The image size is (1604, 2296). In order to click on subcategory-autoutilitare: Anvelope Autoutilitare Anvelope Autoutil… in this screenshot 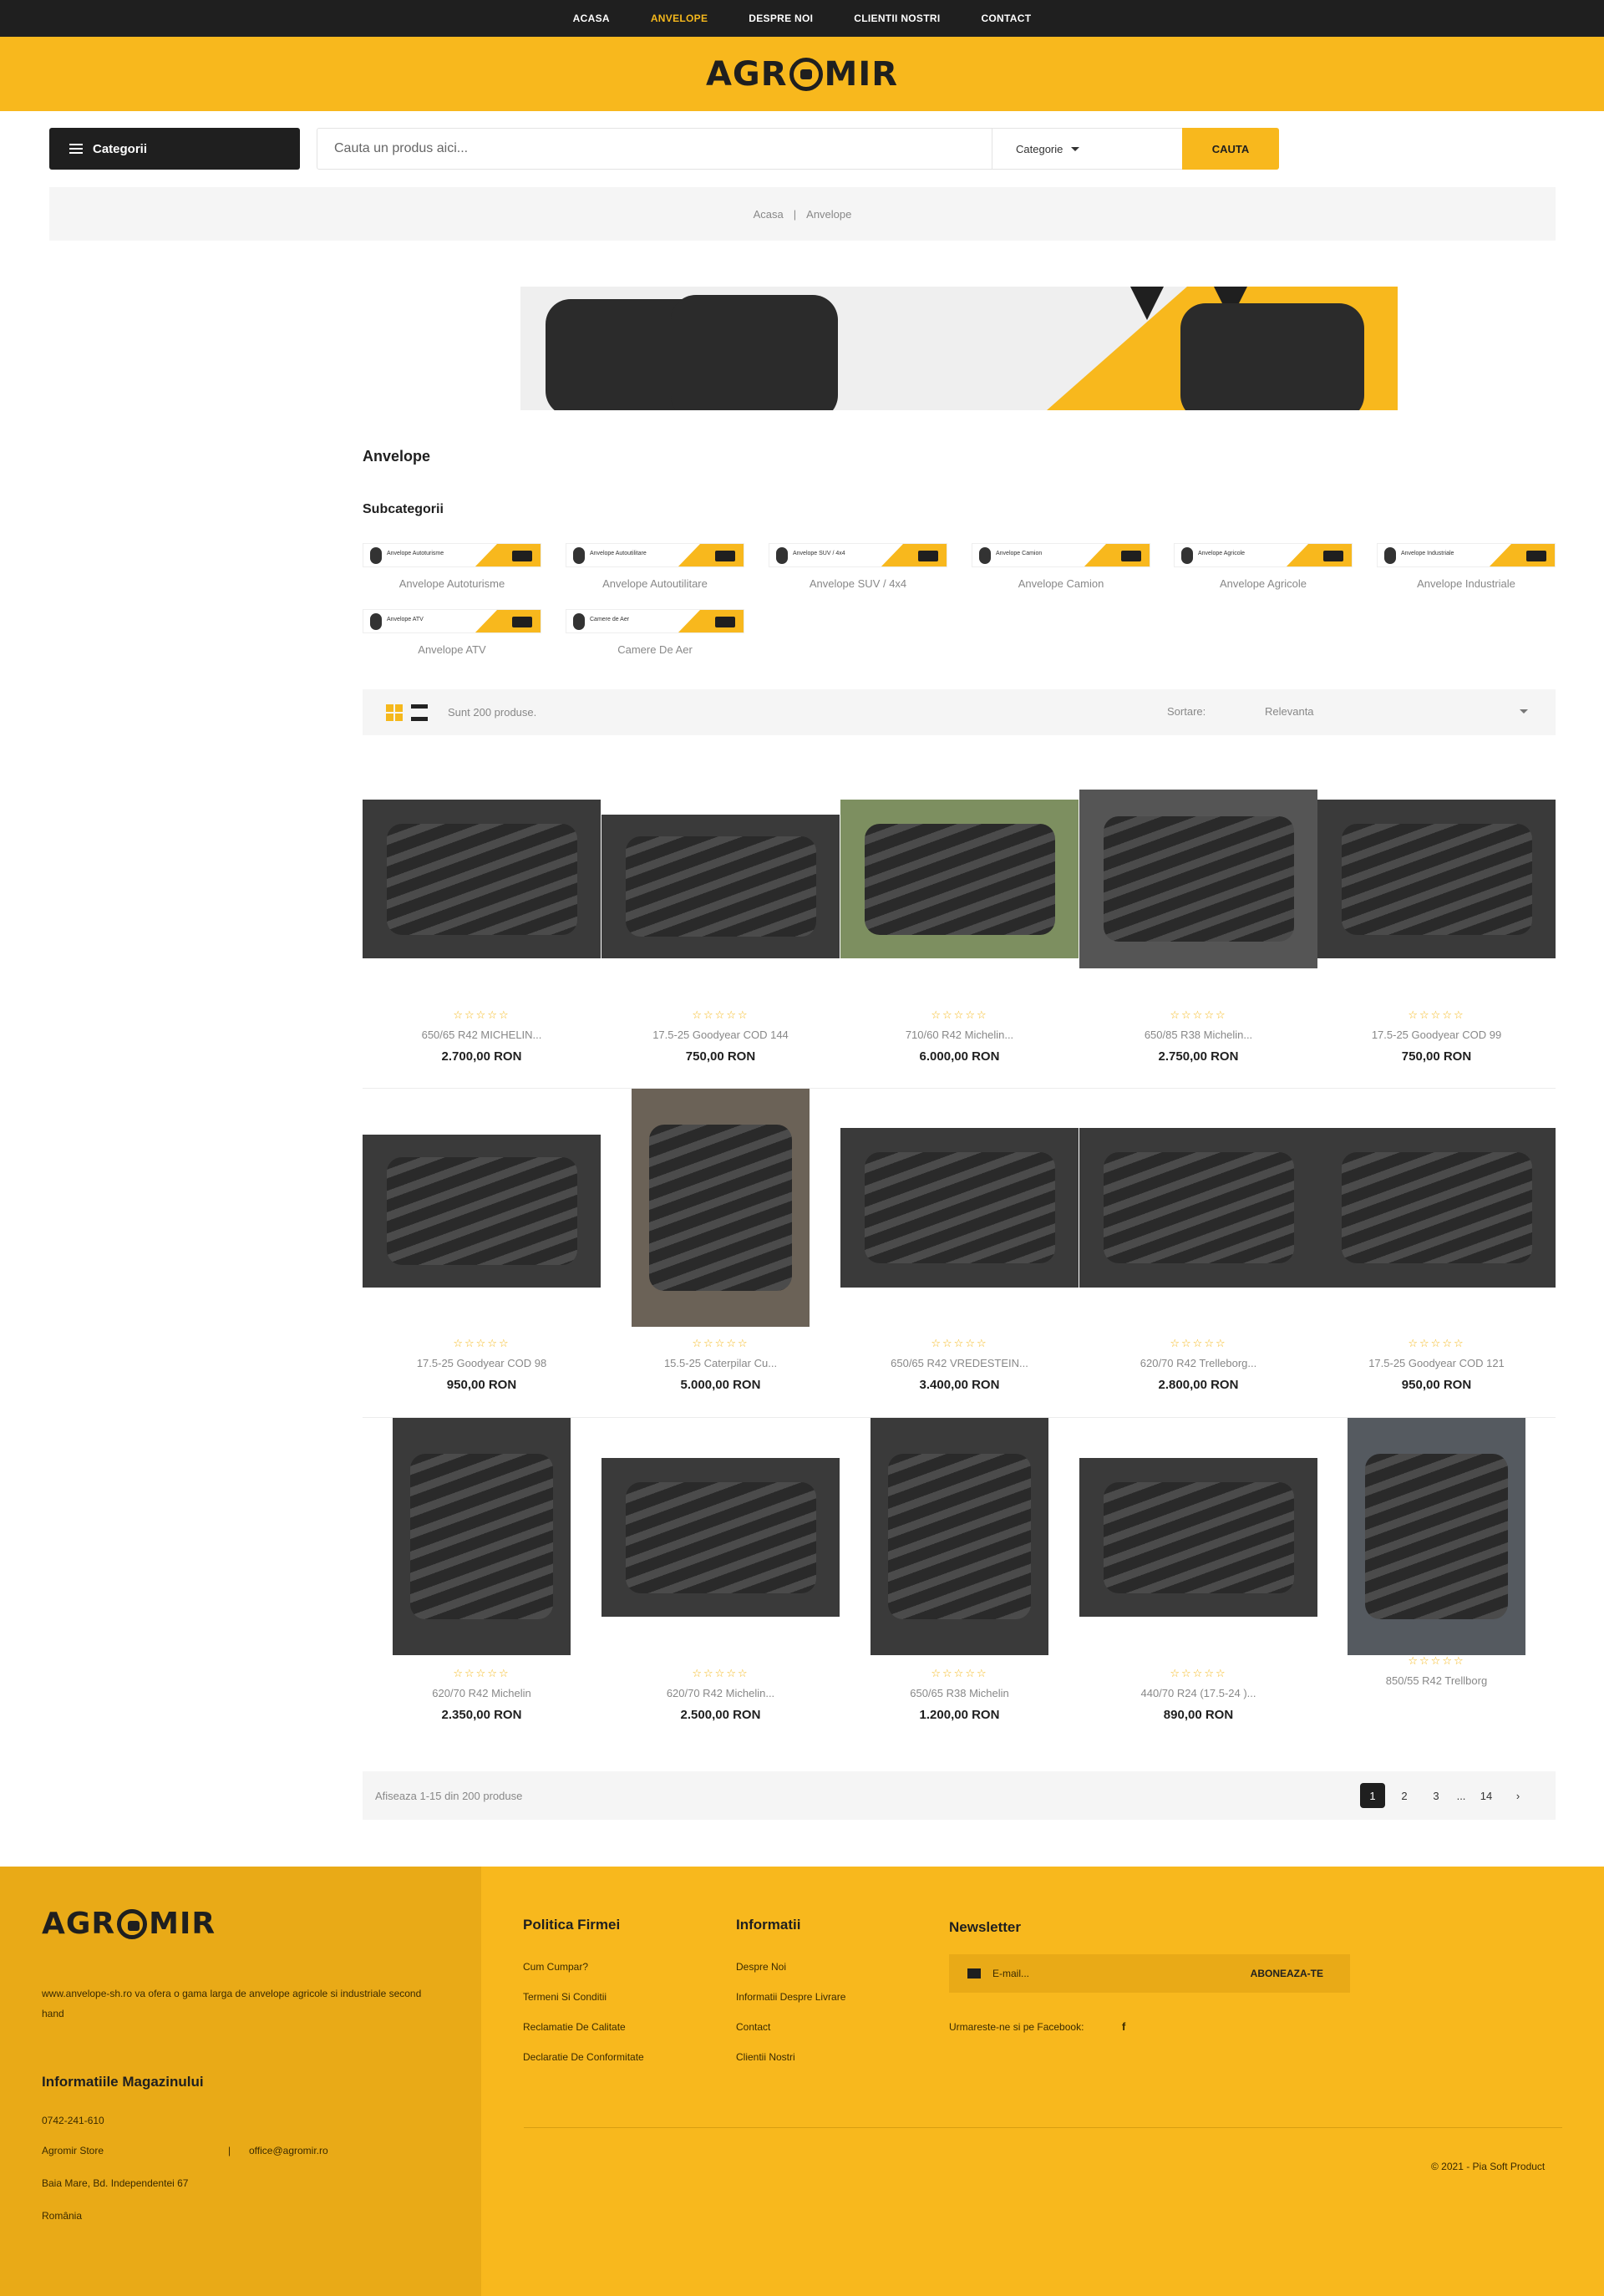, I will do `click(655, 566)`.